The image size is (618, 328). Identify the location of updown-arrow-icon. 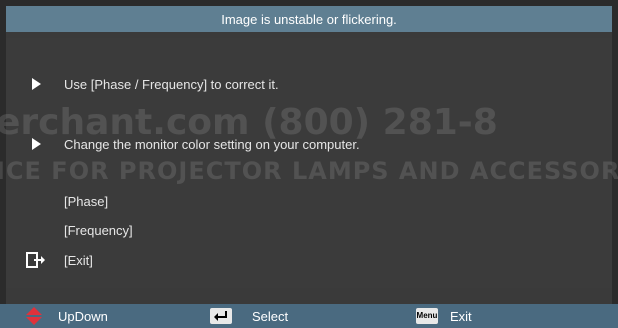
(34, 316).